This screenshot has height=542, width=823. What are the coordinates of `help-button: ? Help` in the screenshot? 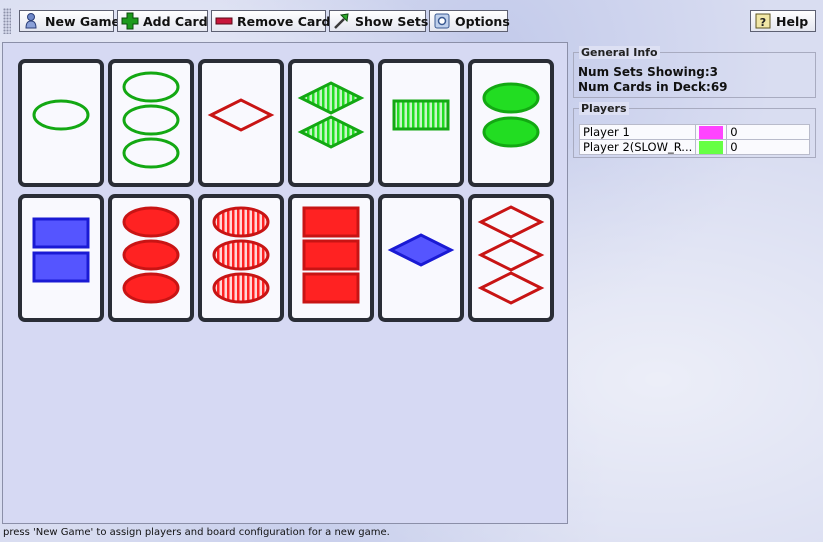 It's located at (783, 21).